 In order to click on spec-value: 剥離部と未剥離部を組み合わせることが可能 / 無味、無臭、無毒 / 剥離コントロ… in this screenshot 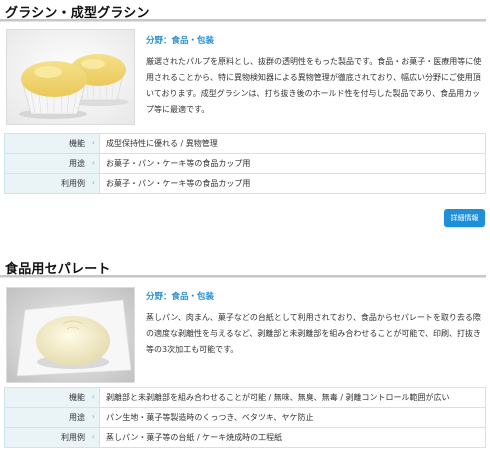, I will do `click(292, 397)`.